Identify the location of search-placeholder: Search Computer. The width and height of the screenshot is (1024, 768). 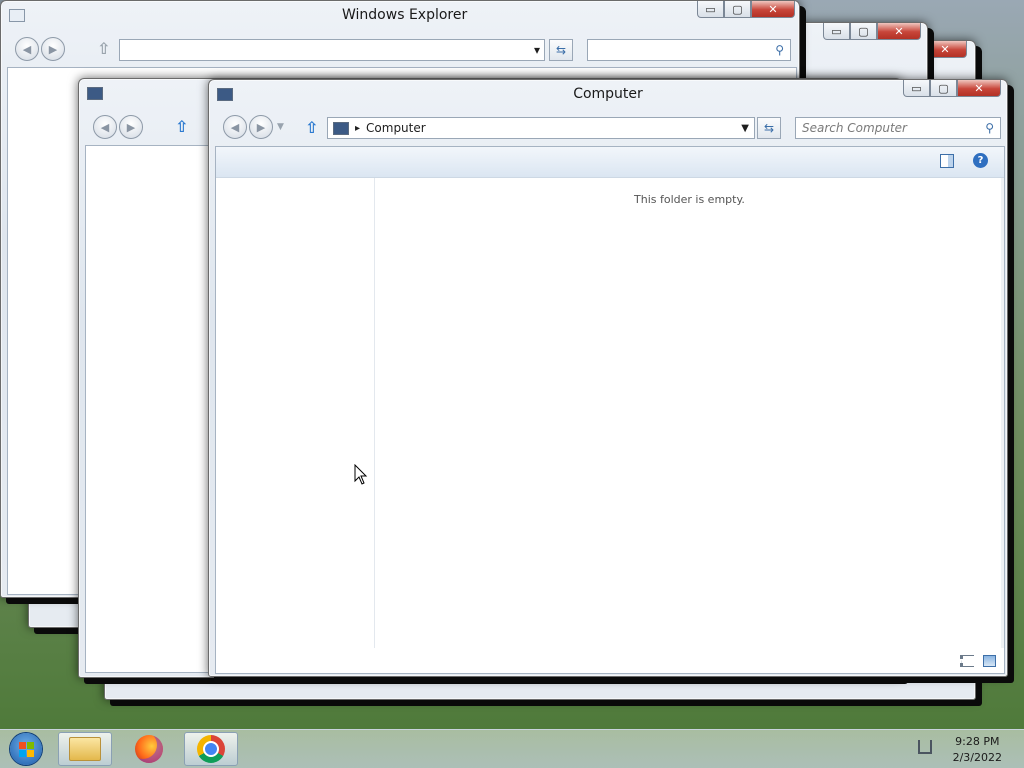
(854, 128).